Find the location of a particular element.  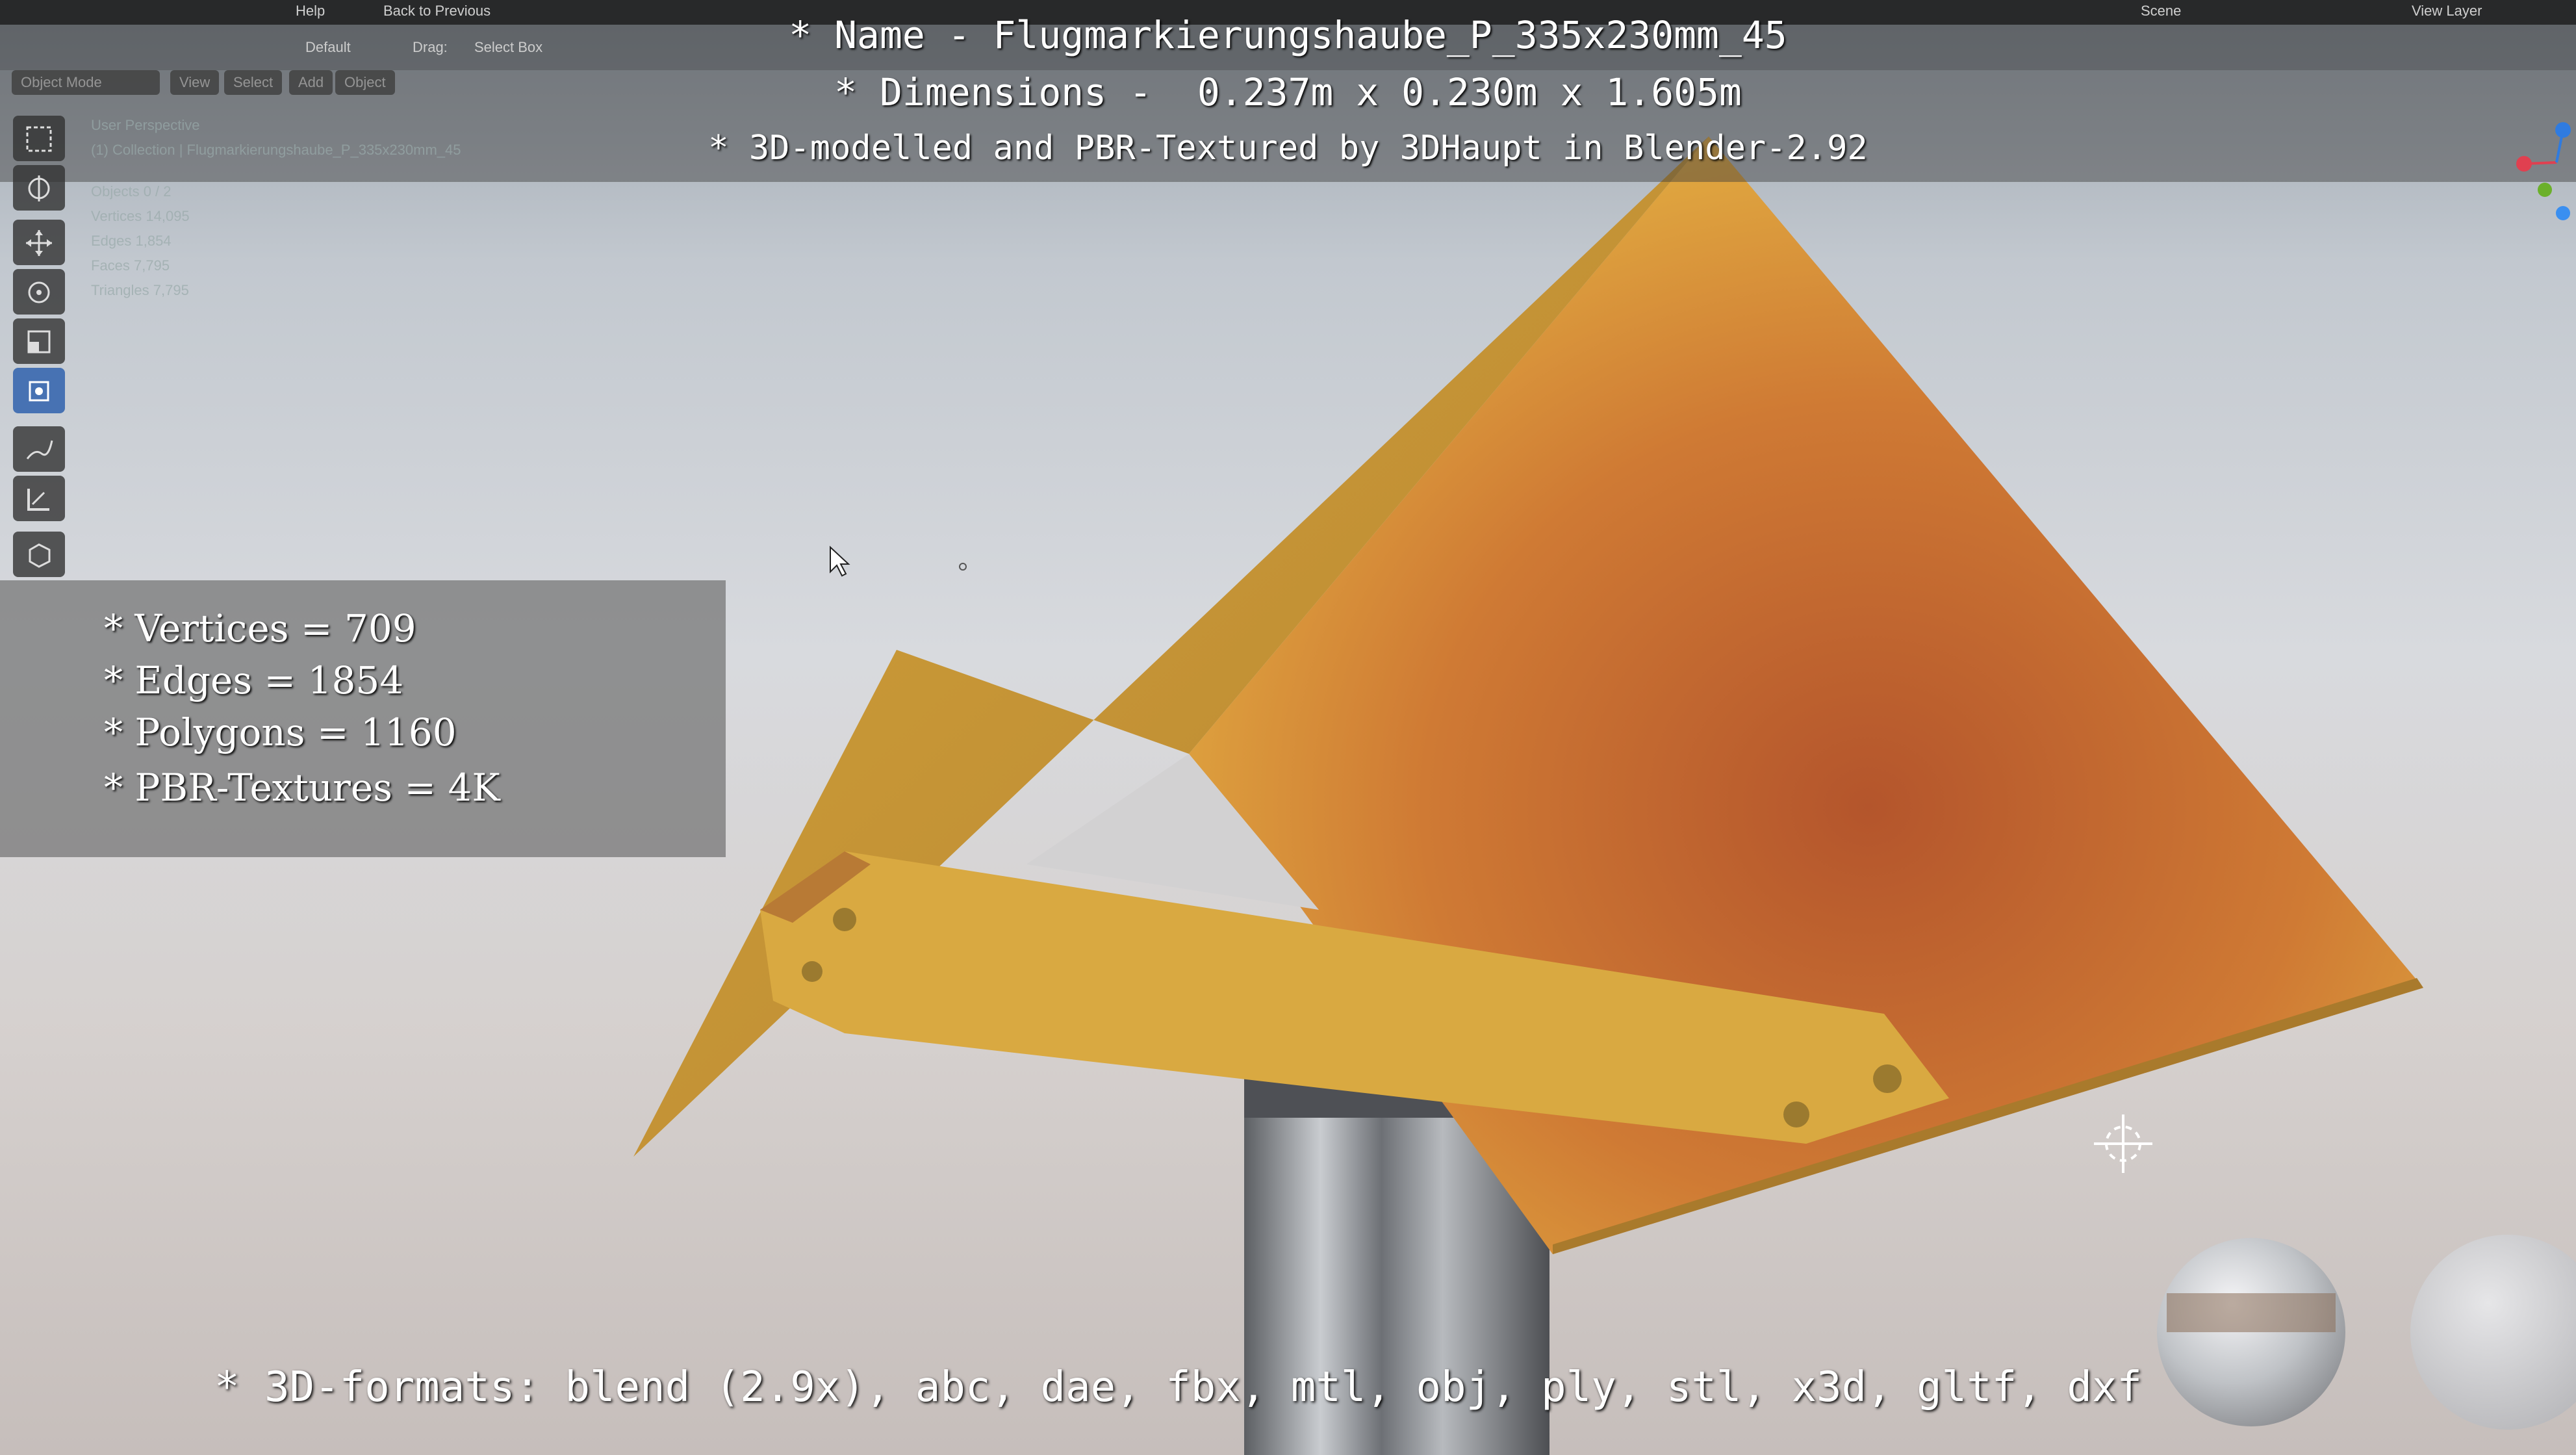

objects-stat: Objects 0 / 2 is located at coordinates (131, 191).